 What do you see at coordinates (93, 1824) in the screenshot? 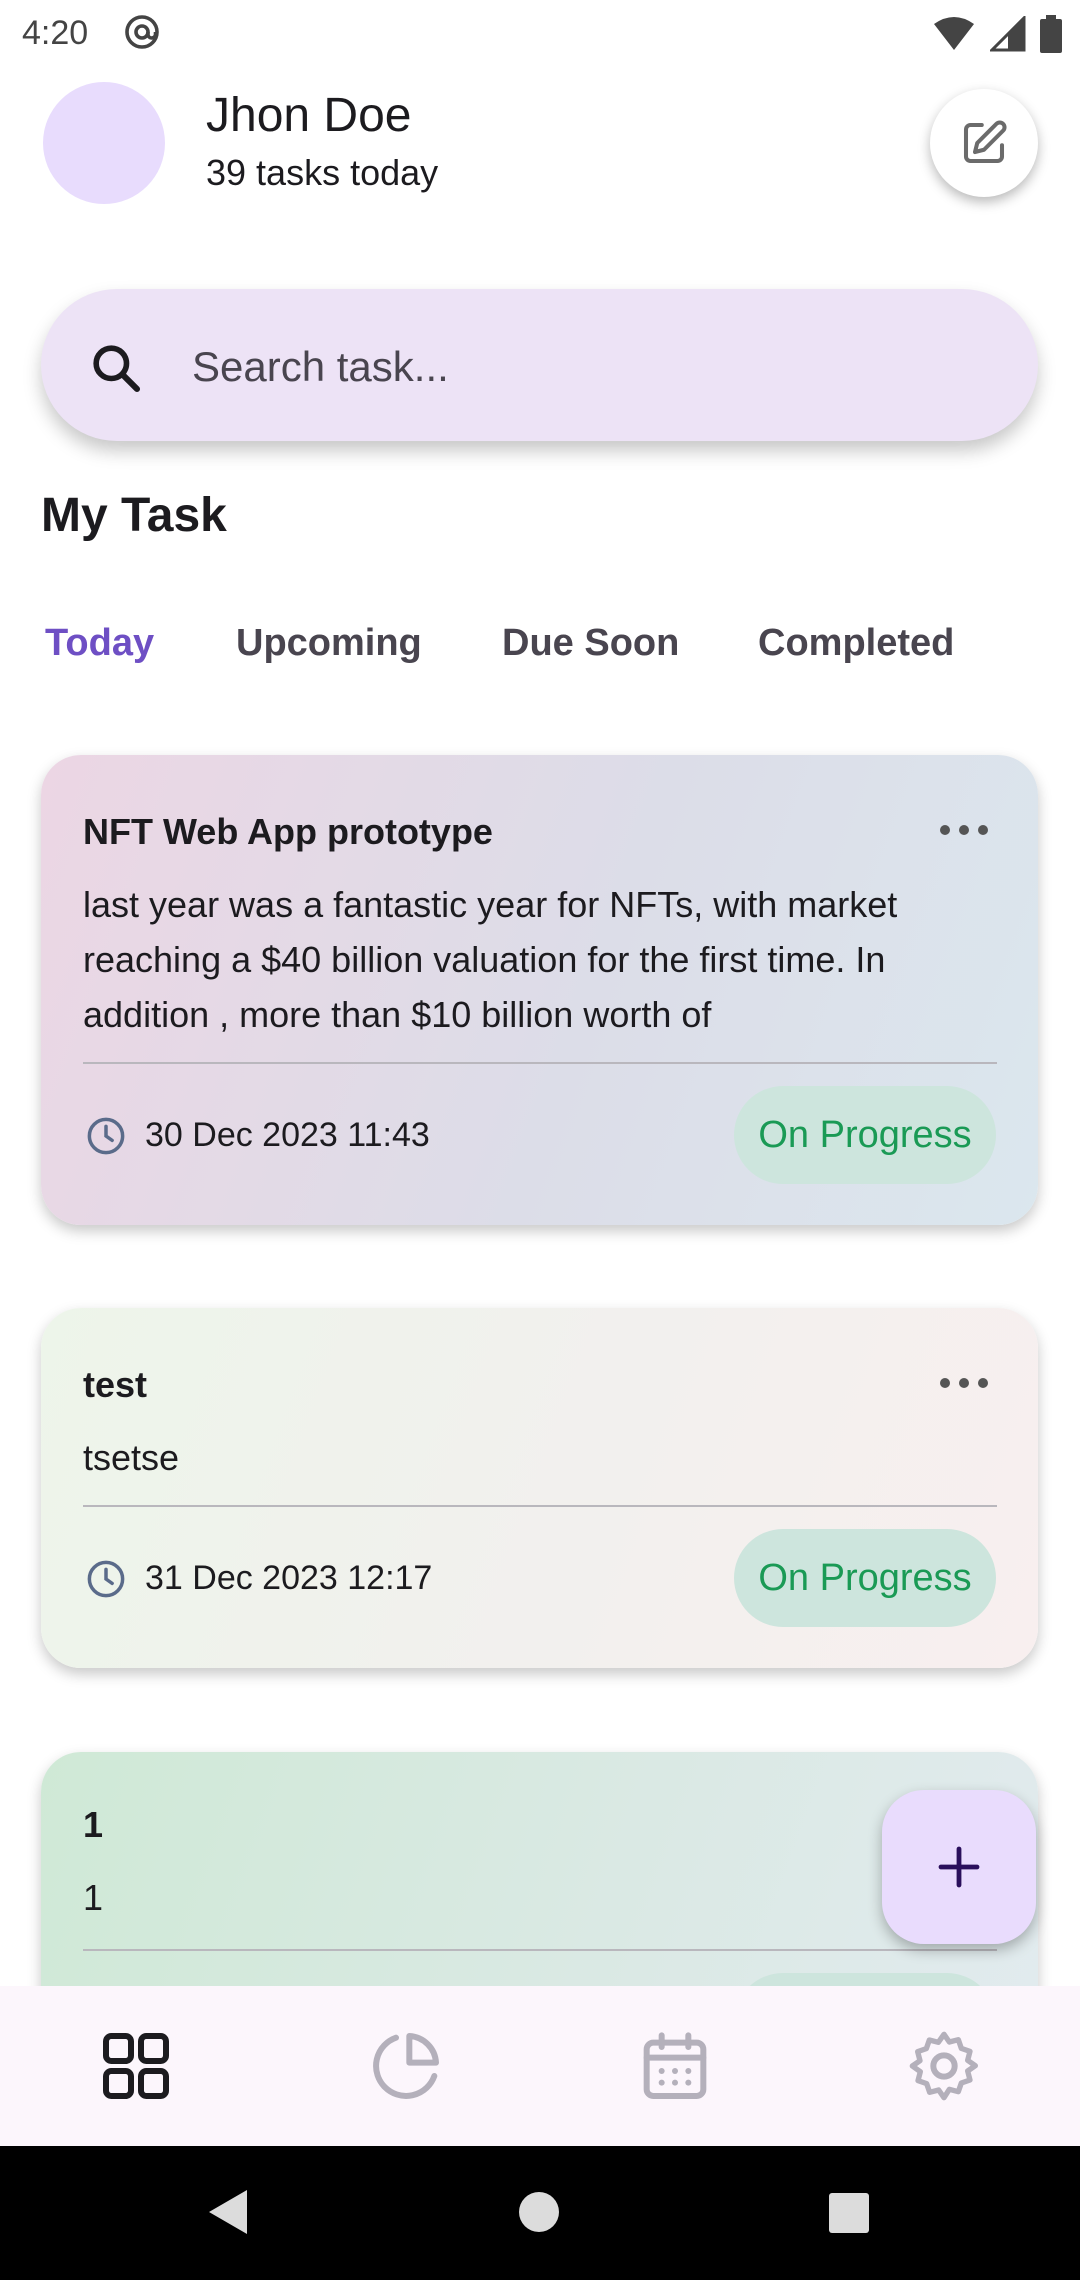
I see `task-title: 1` at bounding box center [93, 1824].